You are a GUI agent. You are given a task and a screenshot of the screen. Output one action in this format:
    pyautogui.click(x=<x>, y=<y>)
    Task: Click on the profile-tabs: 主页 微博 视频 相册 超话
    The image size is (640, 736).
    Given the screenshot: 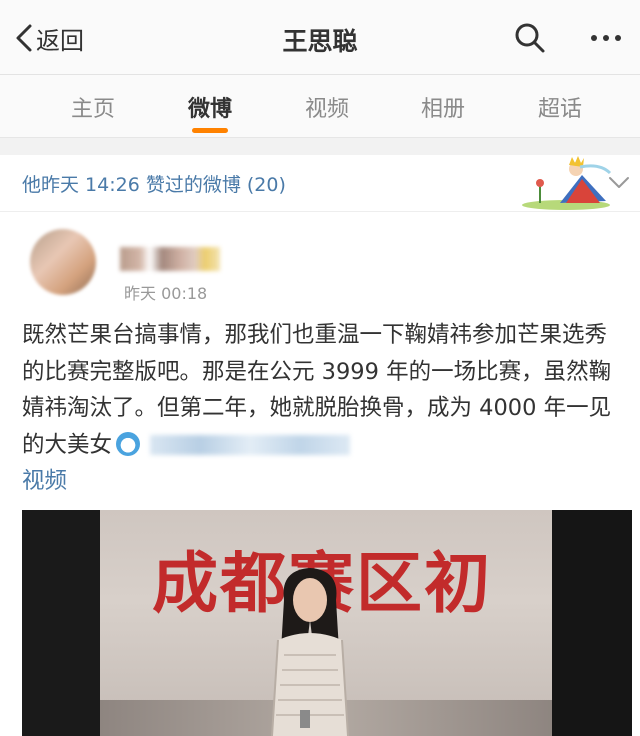 What is the action you would take?
    pyautogui.click(x=320, y=106)
    